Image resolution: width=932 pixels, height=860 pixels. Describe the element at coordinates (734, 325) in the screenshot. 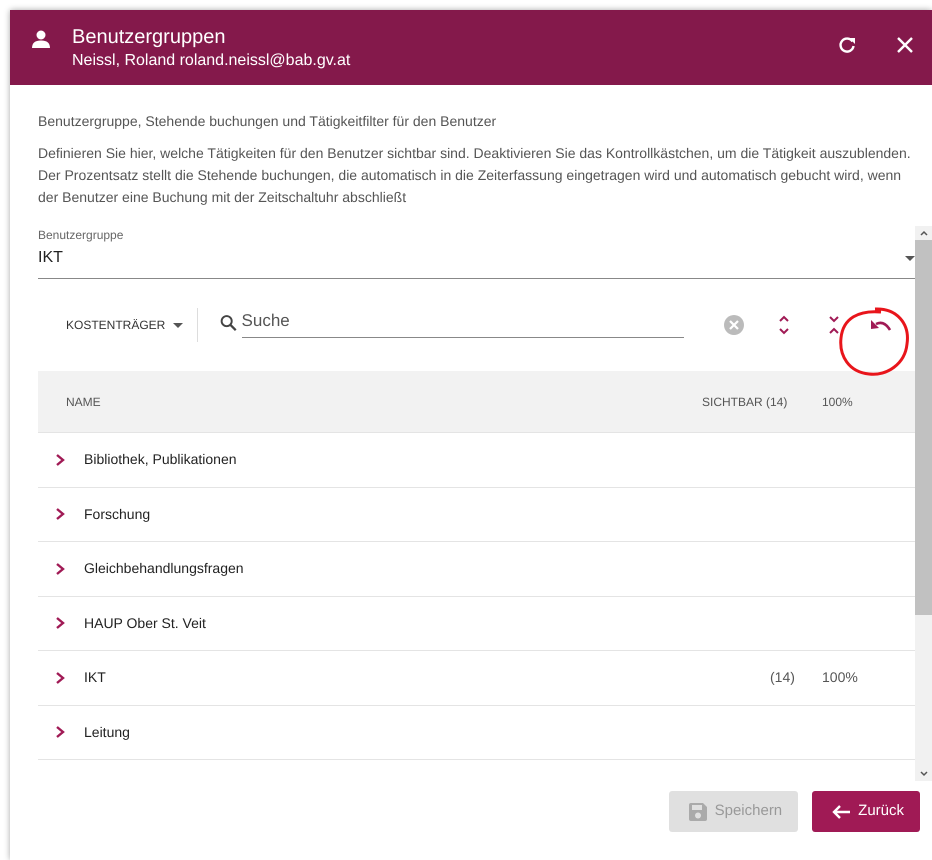

I see `clear-icon` at that location.